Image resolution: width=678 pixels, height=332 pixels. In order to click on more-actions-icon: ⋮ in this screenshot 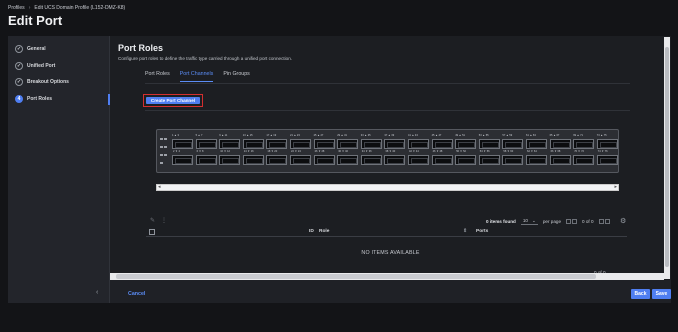, I will do `click(164, 220)`.